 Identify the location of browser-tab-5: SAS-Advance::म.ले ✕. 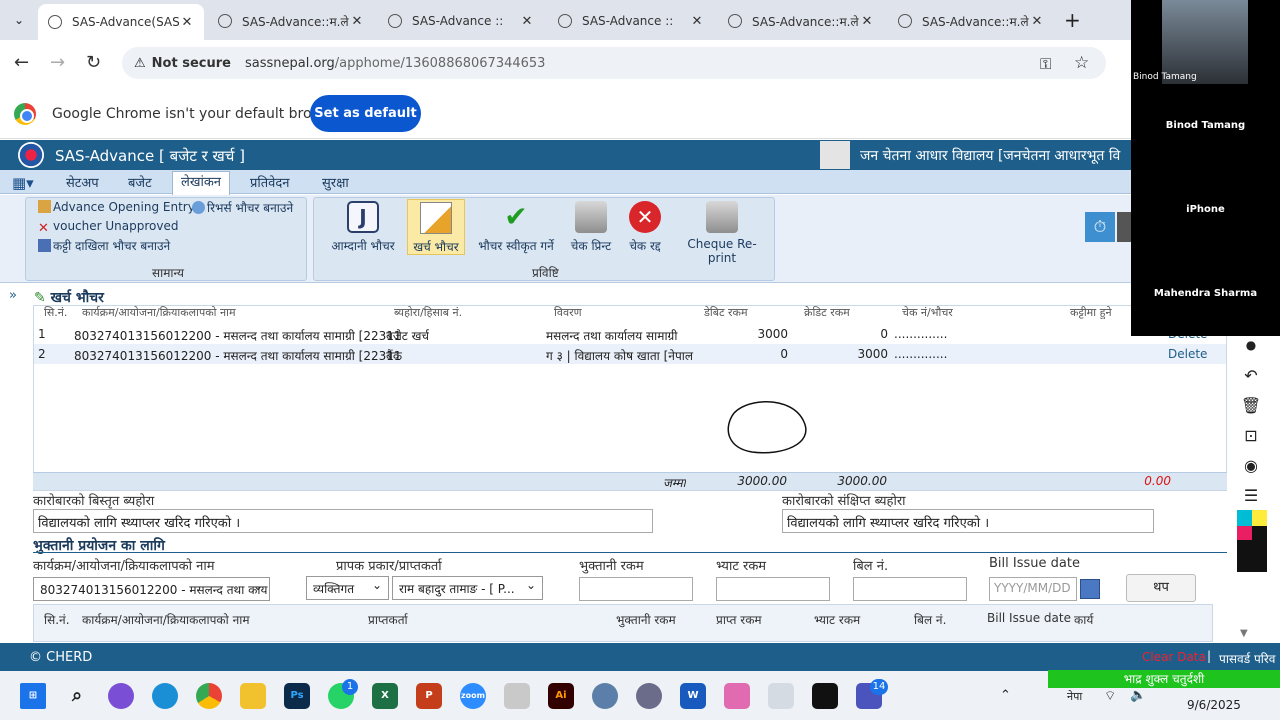
(801, 21).